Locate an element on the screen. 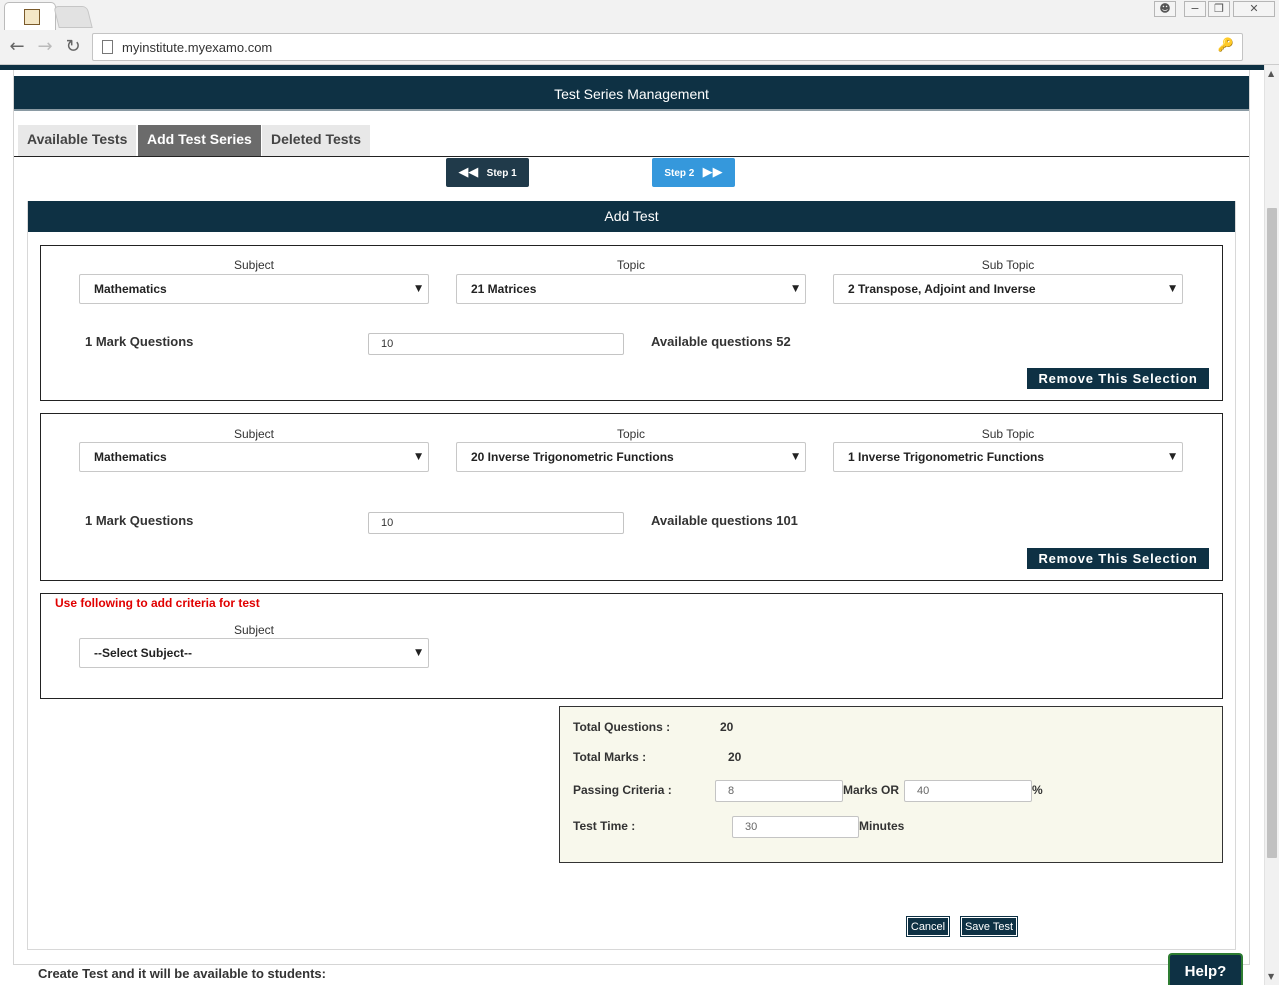 This screenshot has width=1279, height=985. page-icon is located at coordinates (107, 47).